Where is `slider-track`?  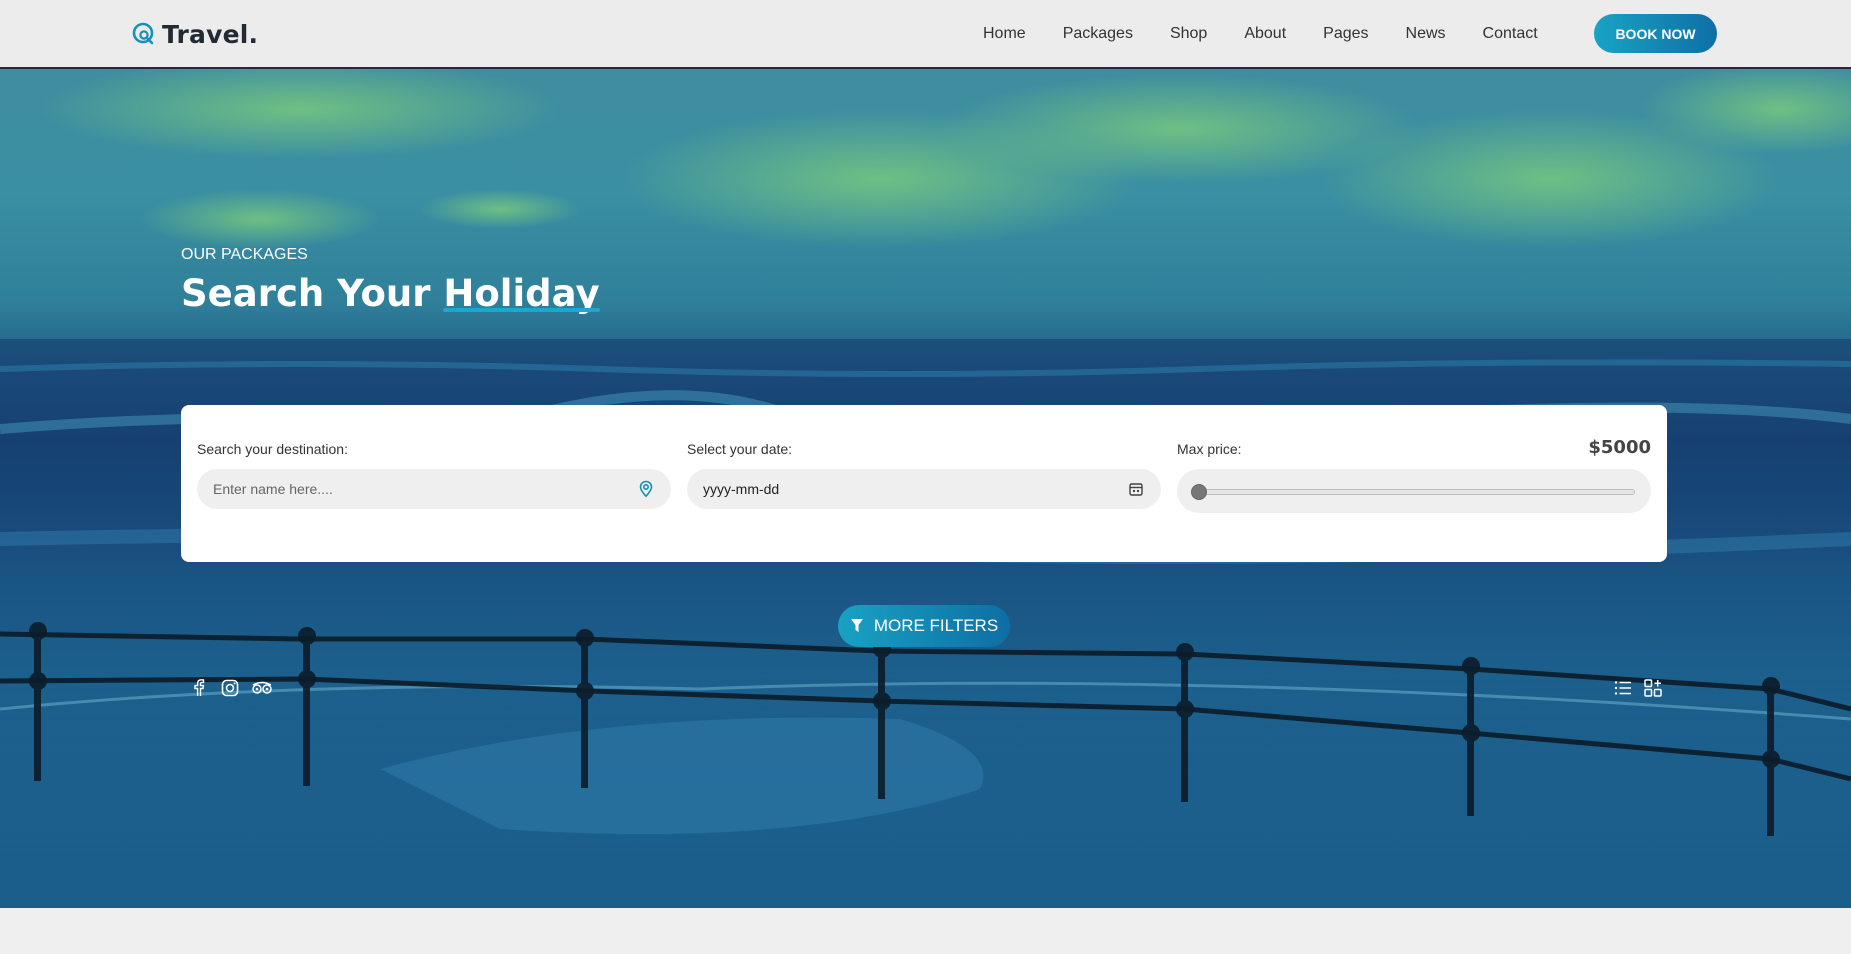
slider-track is located at coordinates (1415, 492).